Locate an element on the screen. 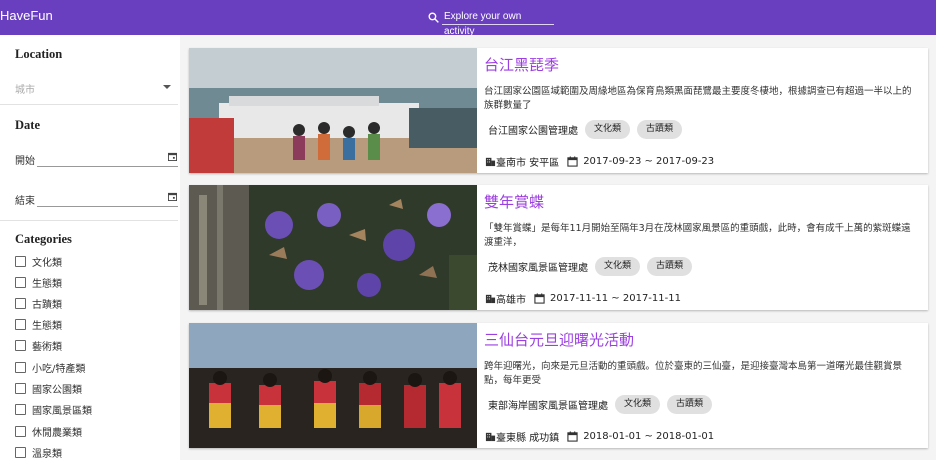  tag-row: 東部海岸國家風景區管理處 文化類 古蹟類 is located at coordinates (603, 404).